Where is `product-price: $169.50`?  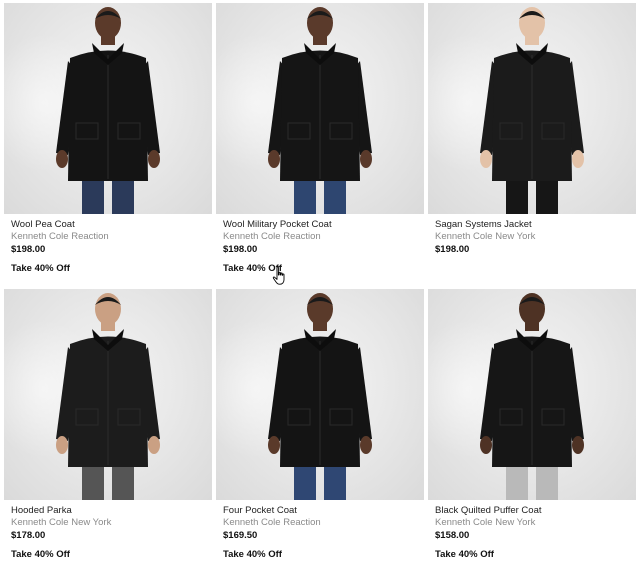 product-price: $169.50 is located at coordinates (240, 535).